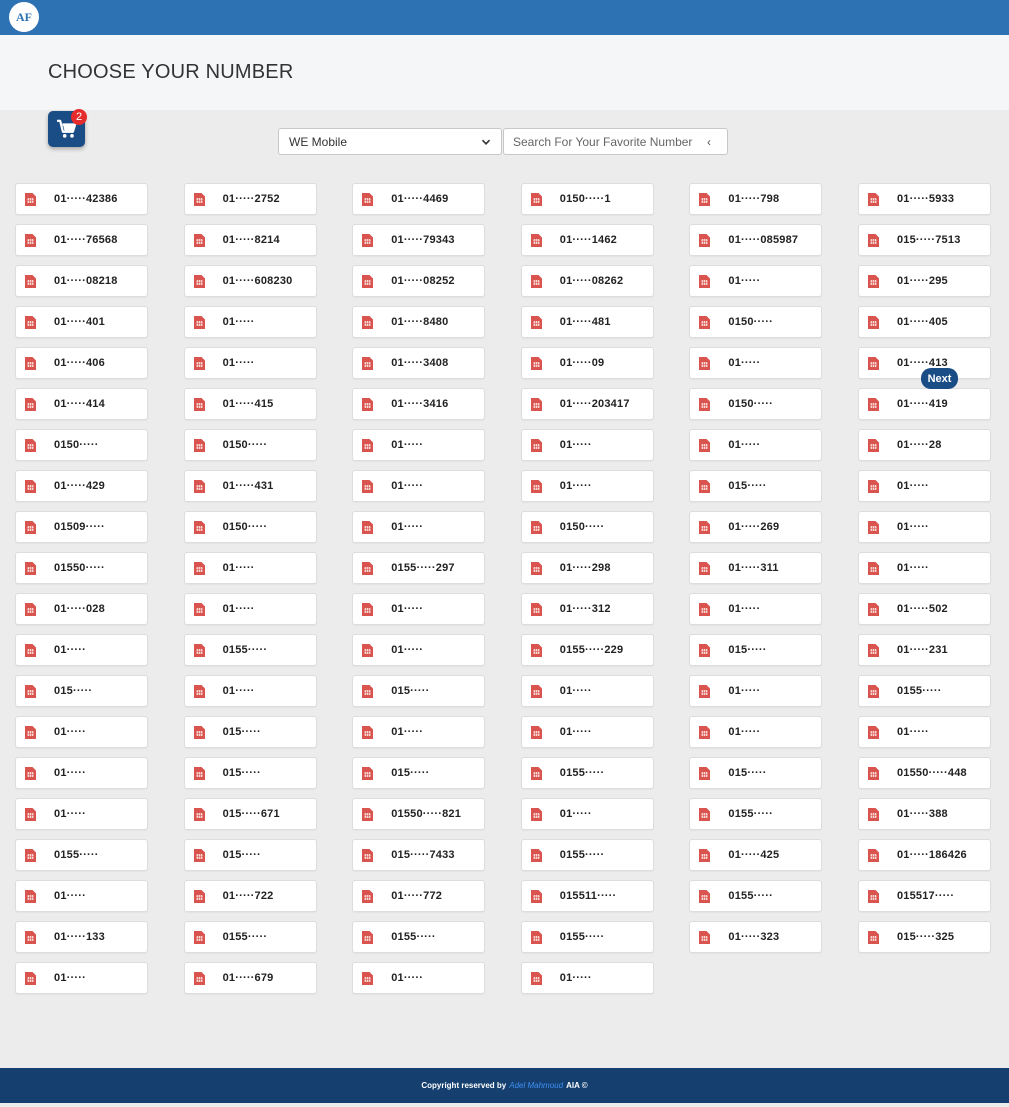 The height and width of the screenshot is (1107, 1009). Describe the element at coordinates (924, 322) in the screenshot. I see `number-card: 01·····405` at that location.